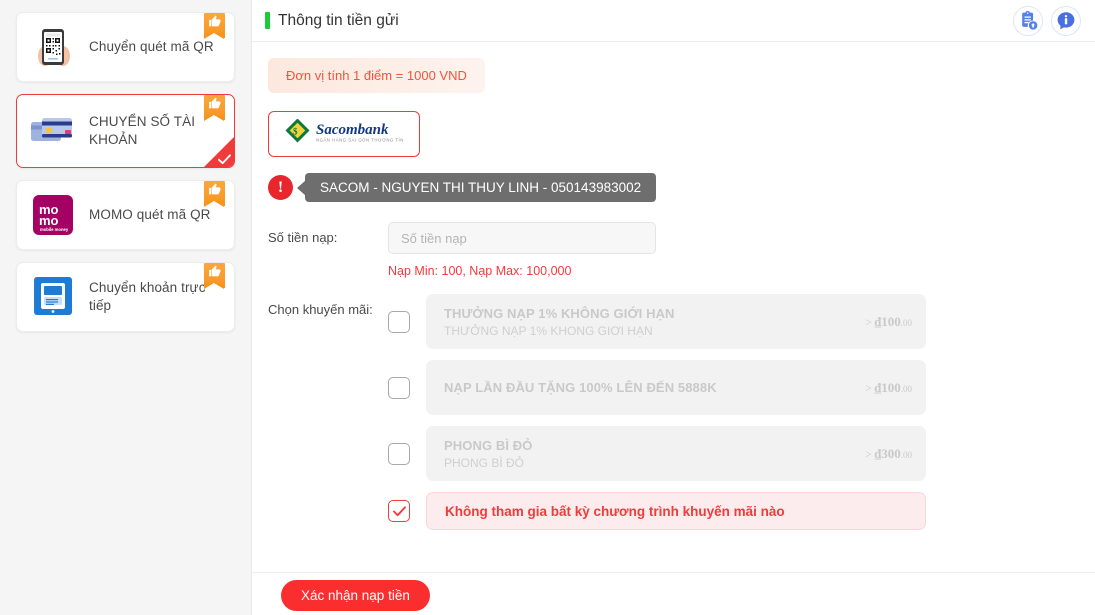  I want to click on unit-note: Đơn vị tính 1 điểm = 1000 VND, so click(376, 75).